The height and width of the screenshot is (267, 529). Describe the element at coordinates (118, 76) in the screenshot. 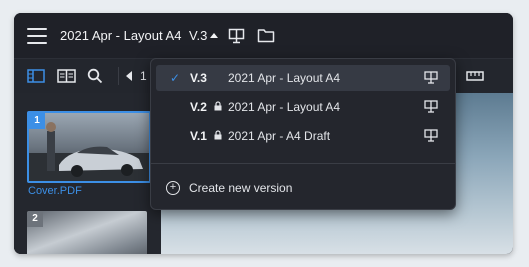

I see `toolbar-divider` at that location.